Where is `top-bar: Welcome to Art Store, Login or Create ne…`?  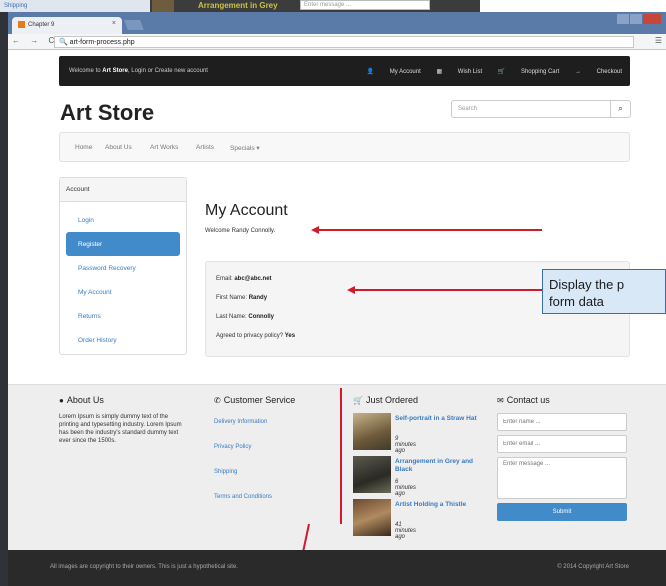 top-bar: Welcome to Art Store, Login or Create ne… is located at coordinates (344, 71).